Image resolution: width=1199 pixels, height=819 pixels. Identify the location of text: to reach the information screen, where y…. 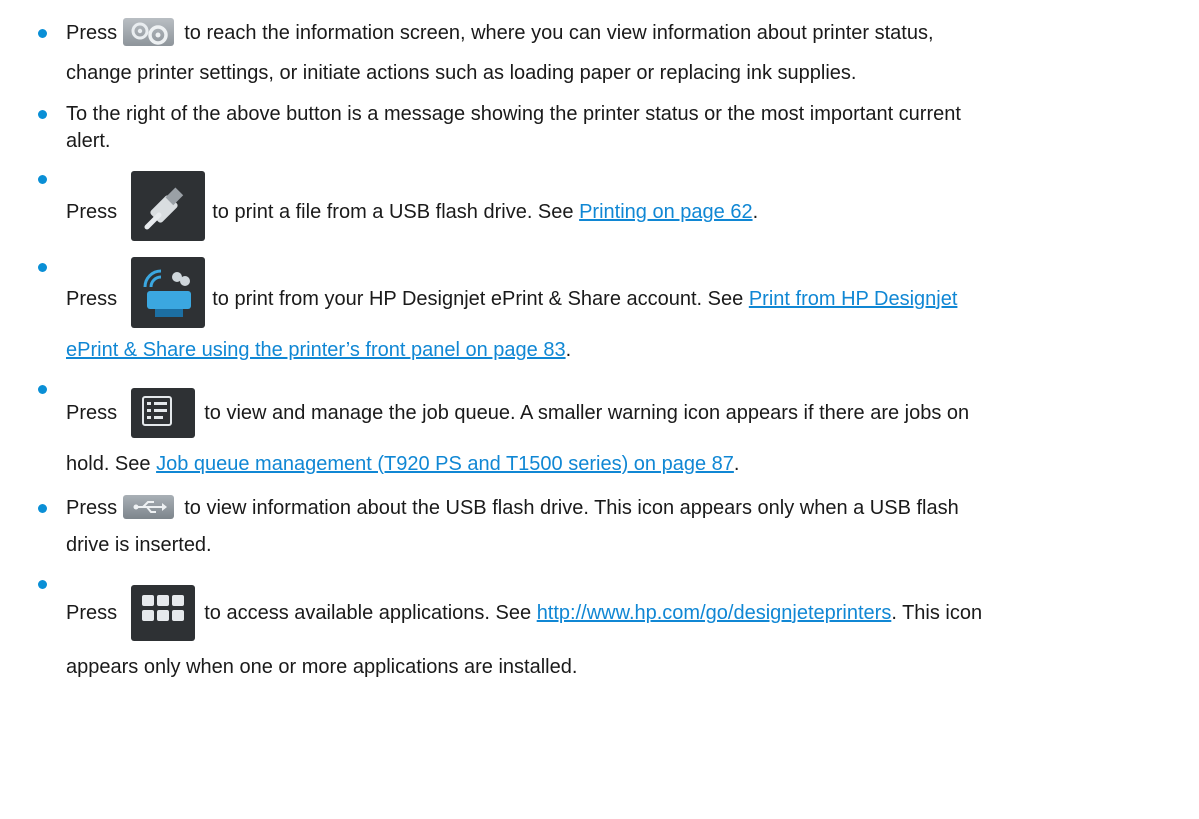
(559, 33).